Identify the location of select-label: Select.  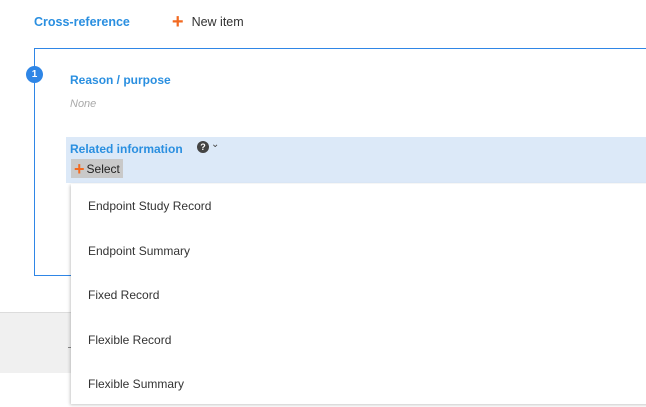
(103, 168).